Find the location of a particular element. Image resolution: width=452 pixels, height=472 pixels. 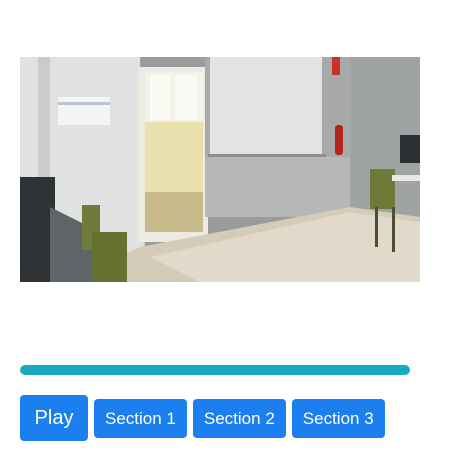

video-controls: Play Section 1 Section 2 Section 3 is located at coordinates (202, 418).